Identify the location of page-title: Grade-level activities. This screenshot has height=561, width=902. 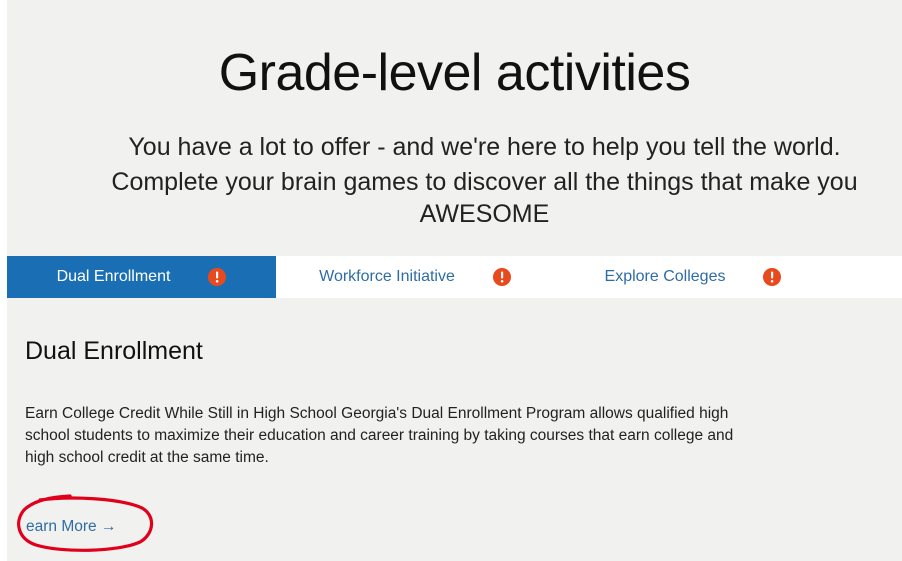
(454, 73).